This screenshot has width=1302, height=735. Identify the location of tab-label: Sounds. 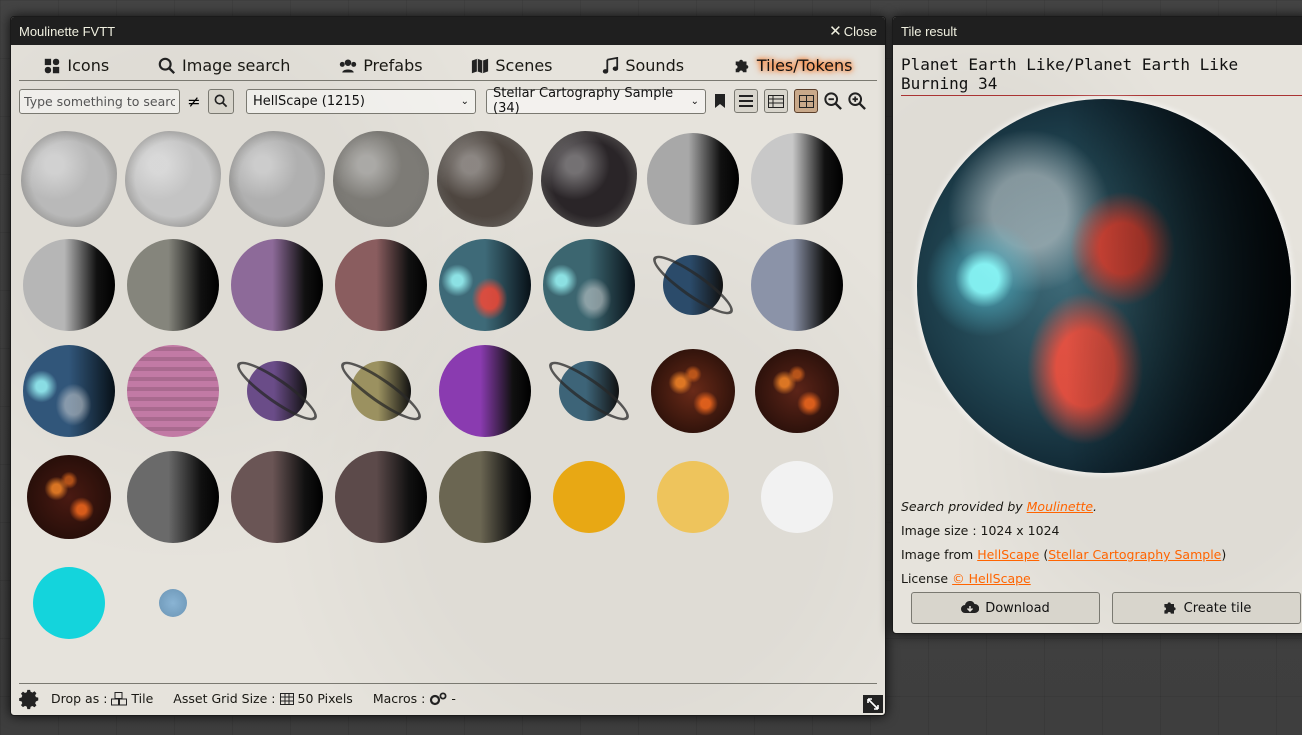
(655, 65).